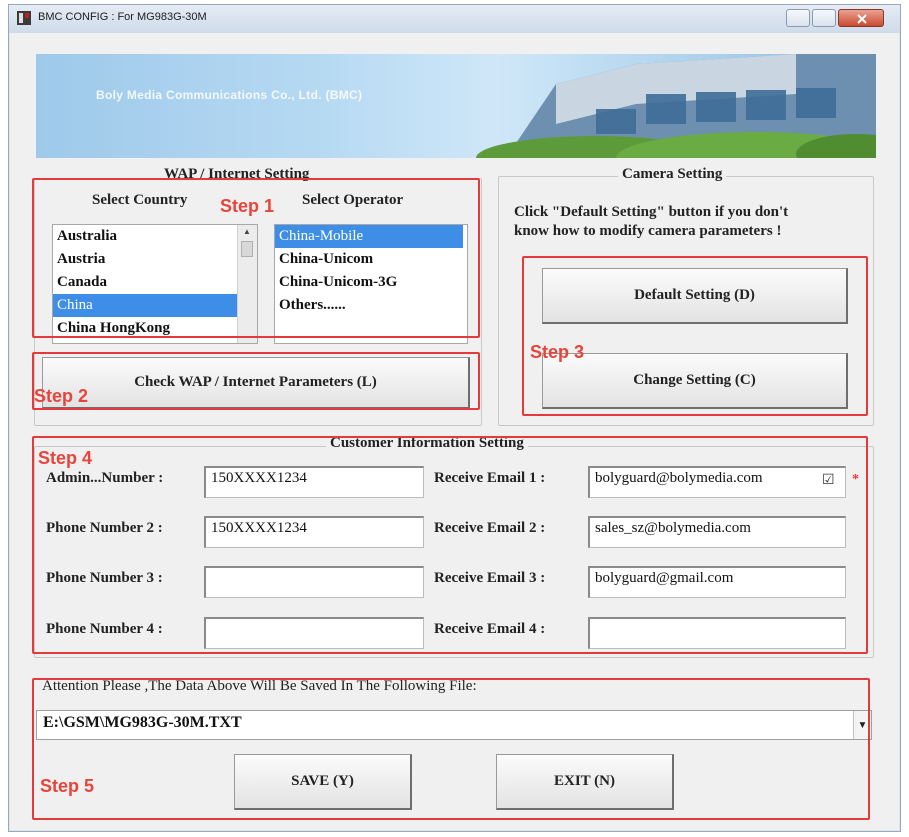 The height and width of the screenshot is (837, 909). What do you see at coordinates (65, 458) in the screenshot?
I see `step4-label: Step 4` at bounding box center [65, 458].